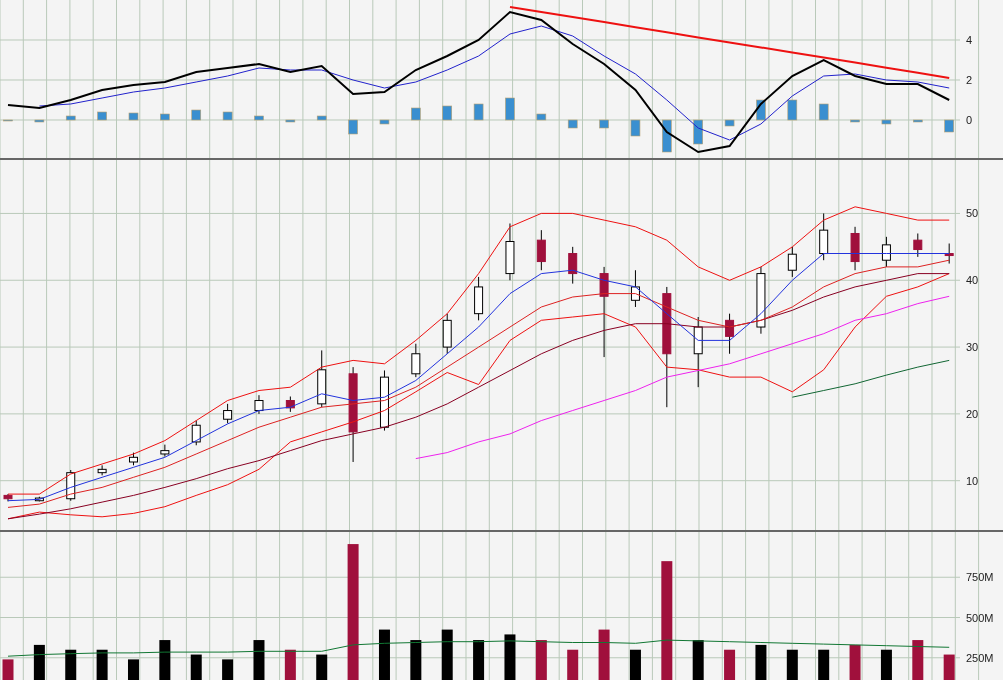 This screenshot has height=680, width=1003. I want to click on axis-tick-label: 500M, so click(980, 617).